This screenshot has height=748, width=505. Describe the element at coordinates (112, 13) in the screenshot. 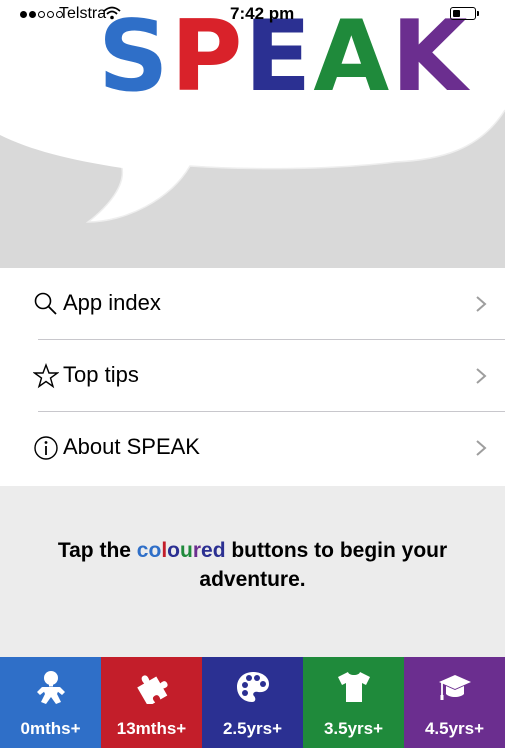

I see `wifi-icon` at that location.